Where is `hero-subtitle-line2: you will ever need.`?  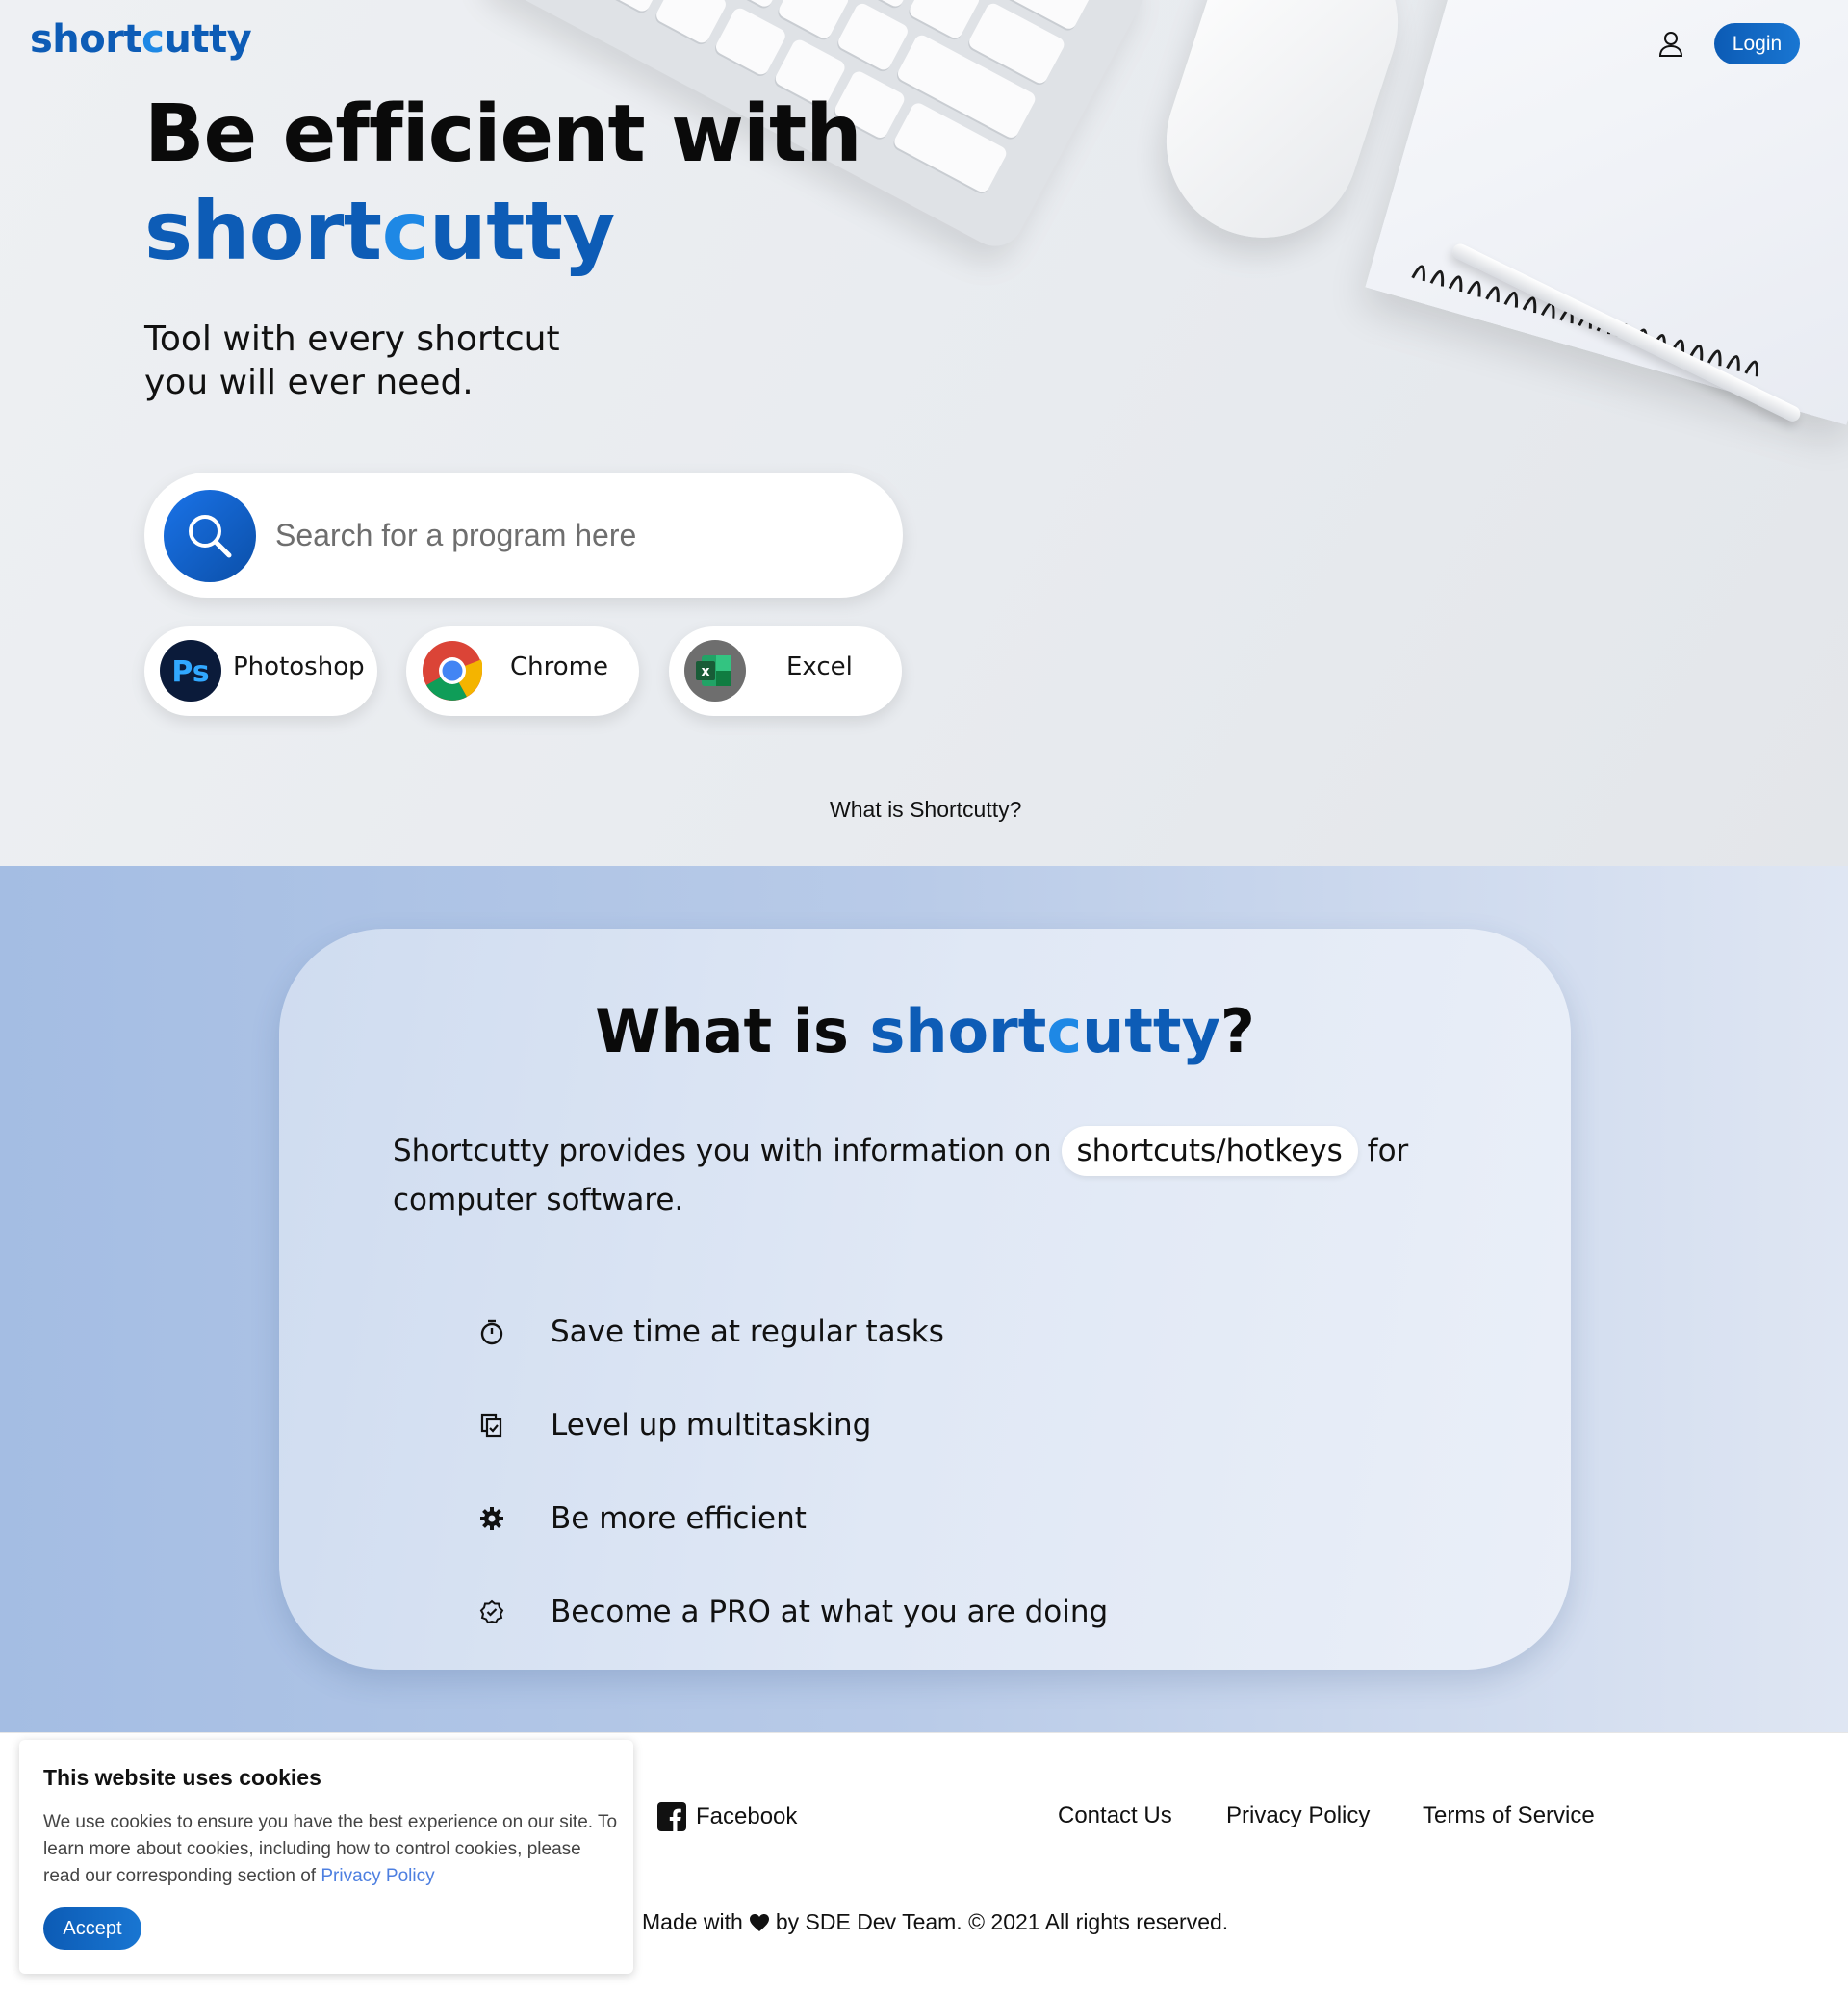 hero-subtitle-line2: you will ever need. is located at coordinates (309, 383).